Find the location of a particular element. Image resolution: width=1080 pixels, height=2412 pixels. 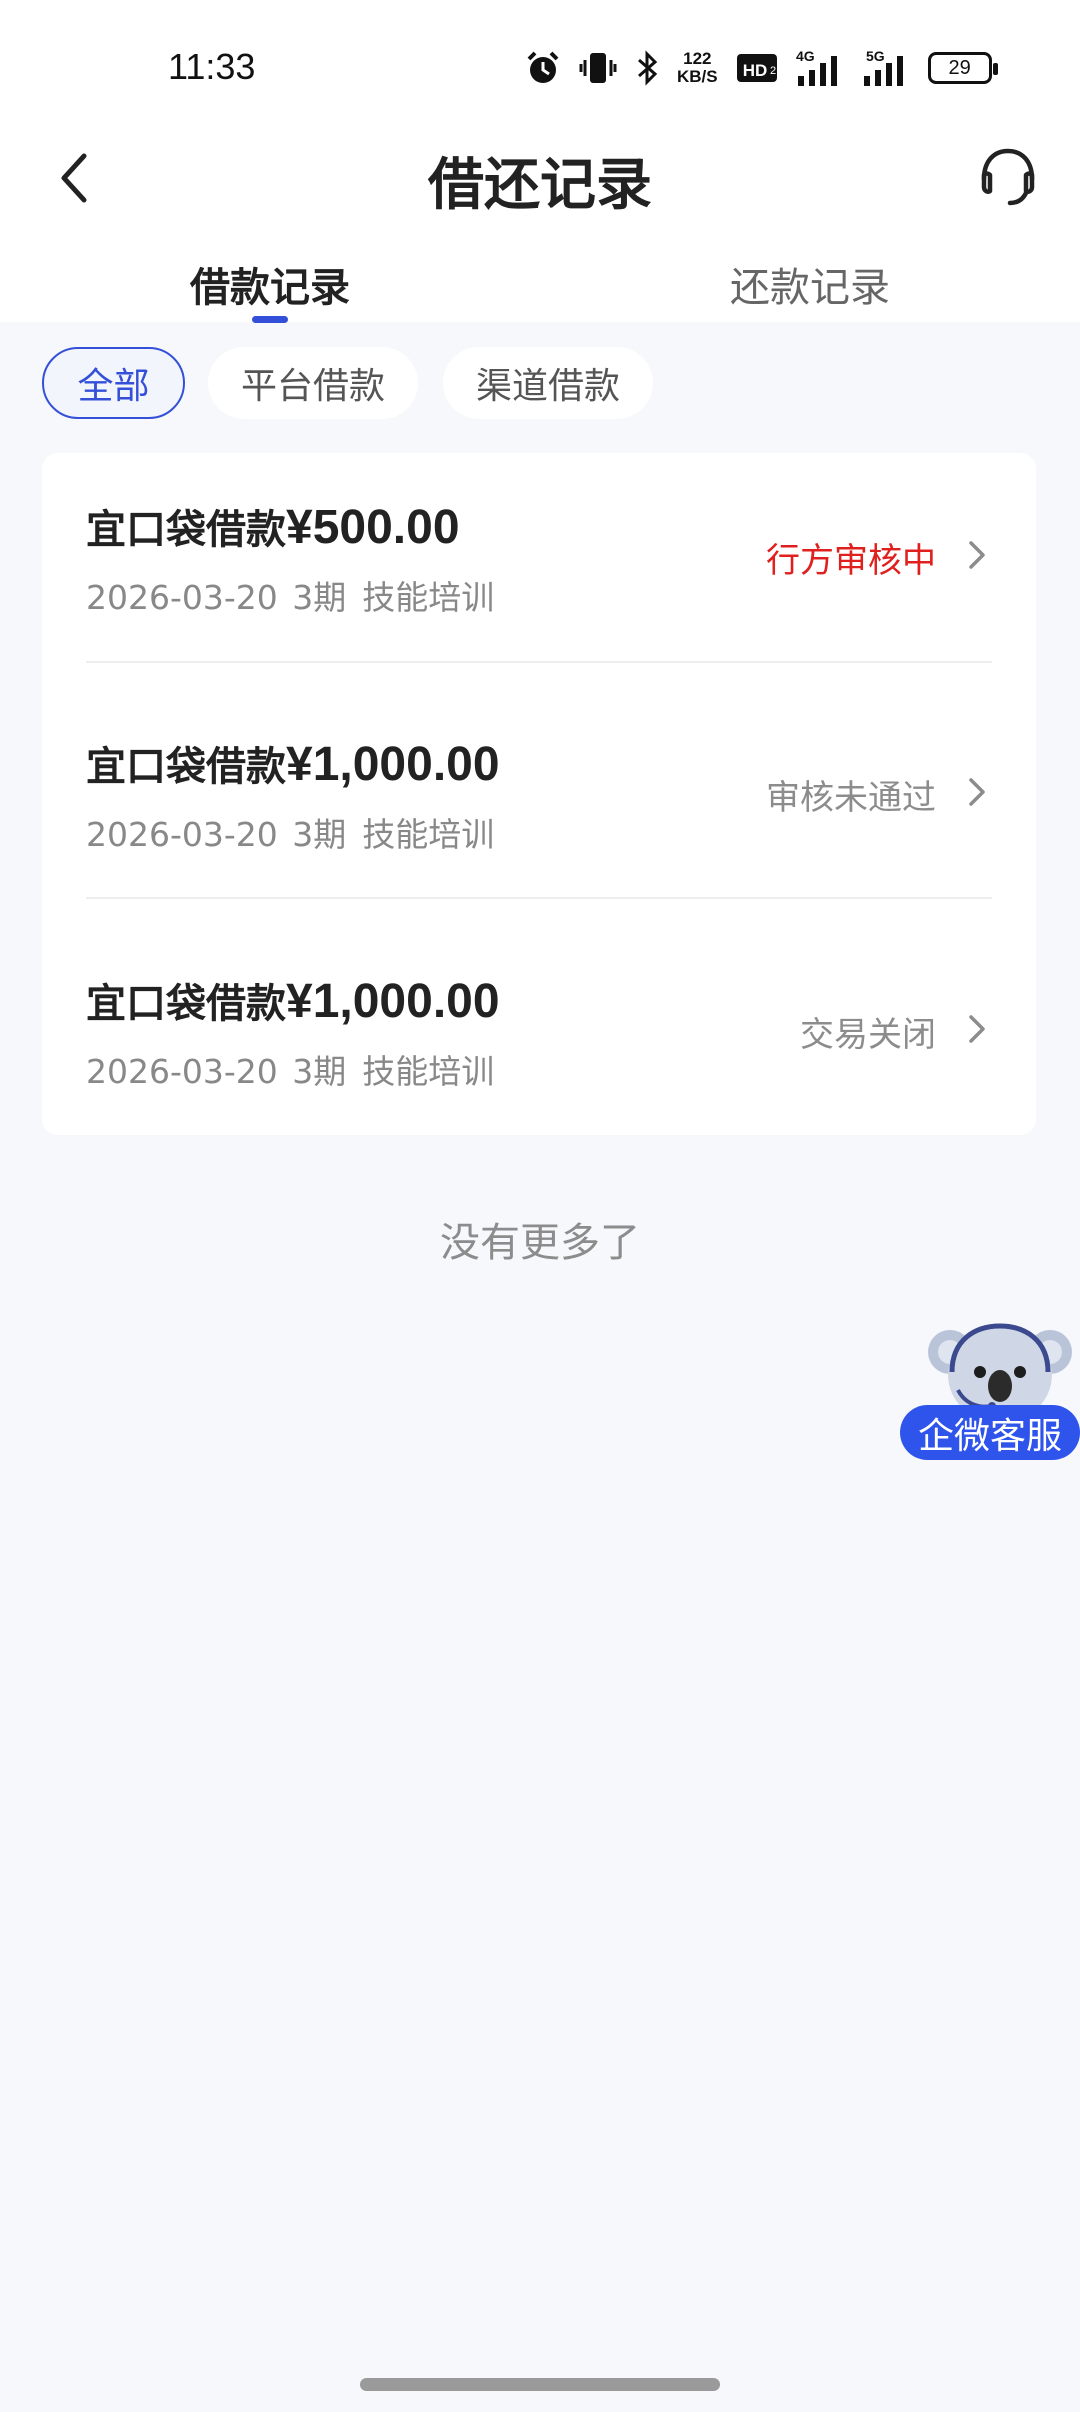

alarm-icon is located at coordinates (543, 67).